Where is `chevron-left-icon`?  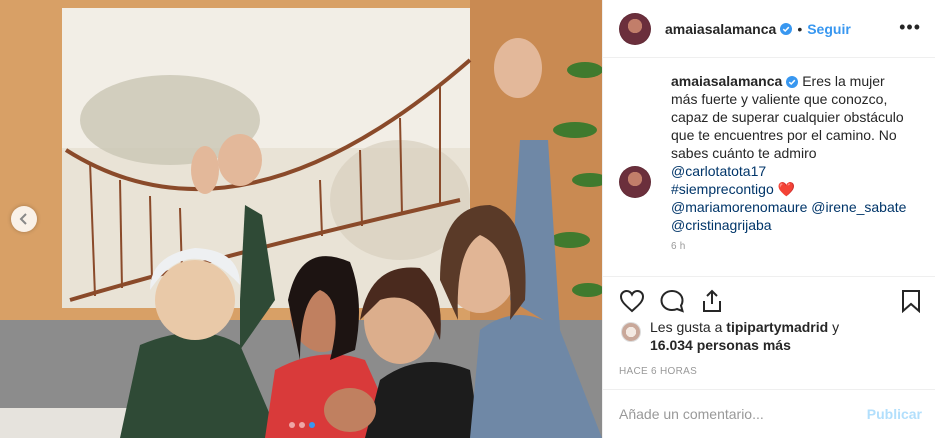 chevron-left-icon is located at coordinates (23, 219).